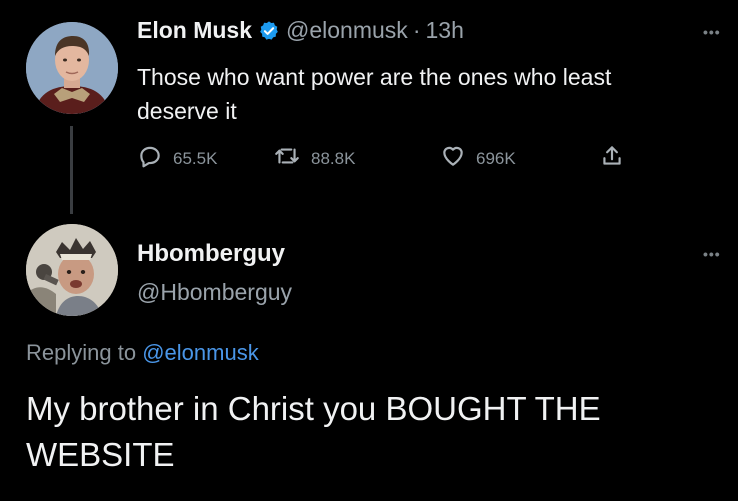 The height and width of the screenshot is (501, 738). Describe the element at coordinates (269, 31) in the screenshot. I see `verified-badge-icon` at that location.